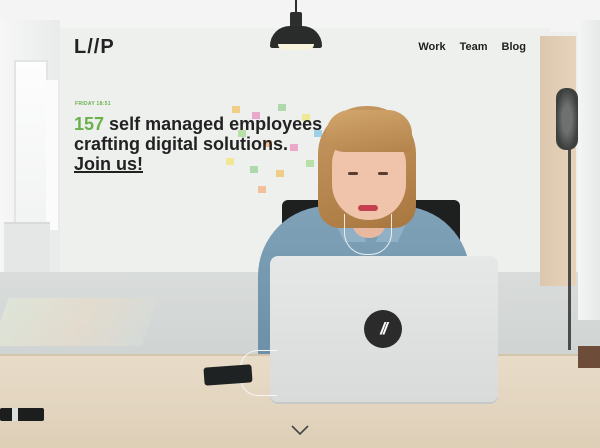 The image size is (600, 448). What do you see at coordinates (108, 164) in the screenshot?
I see `join-us-link: Join us!` at bounding box center [108, 164].